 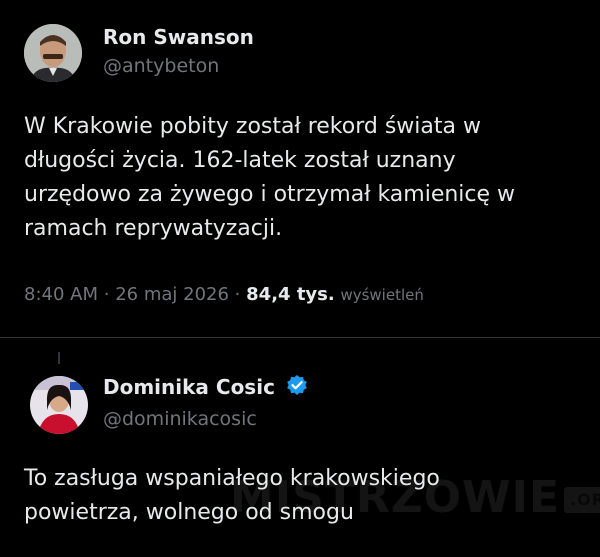 What do you see at coordinates (290, 294) in the screenshot?
I see `views-count: 84,4 tys.` at bounding box center [290, 294].